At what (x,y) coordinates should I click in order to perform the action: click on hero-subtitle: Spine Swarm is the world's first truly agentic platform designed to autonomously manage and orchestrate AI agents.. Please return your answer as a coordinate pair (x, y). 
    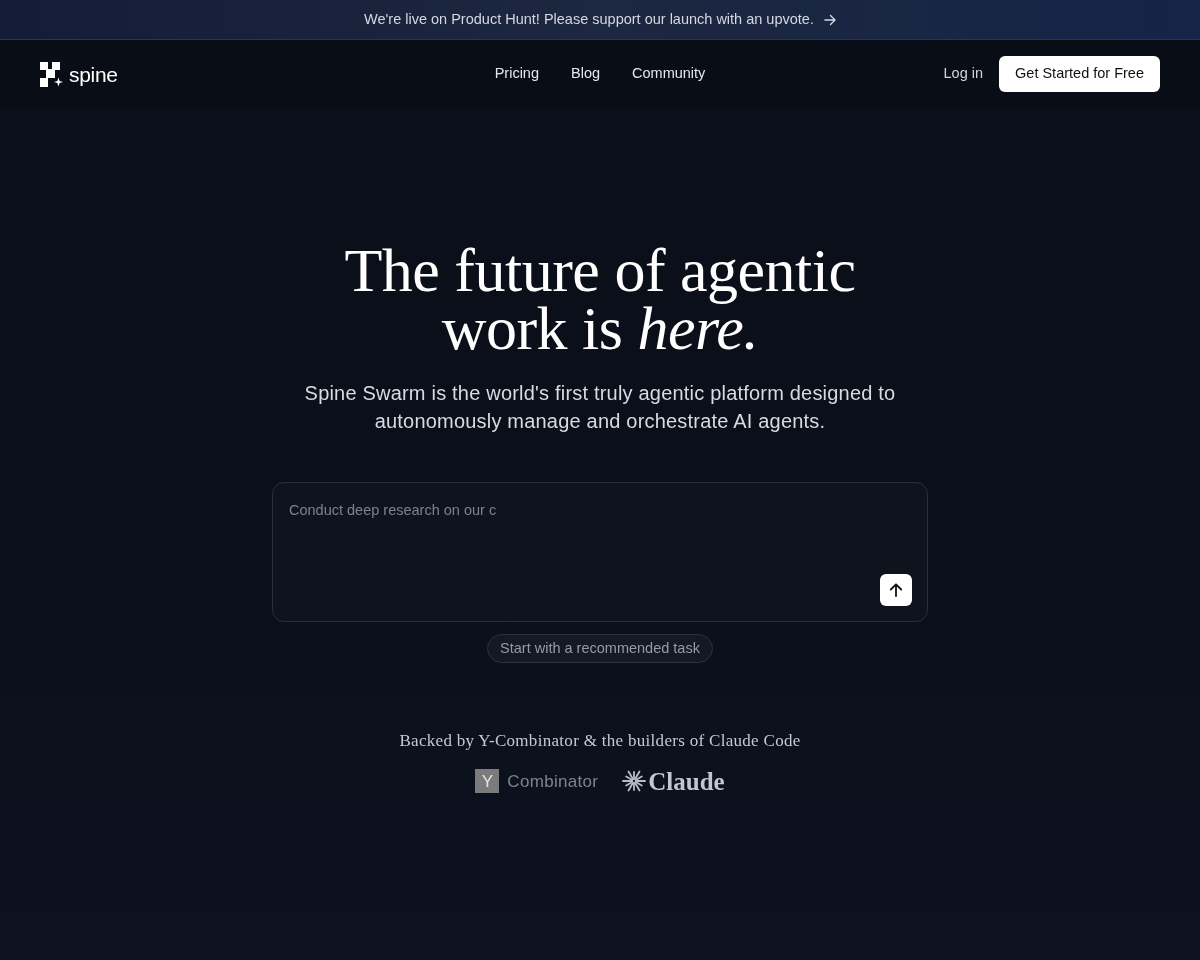
    Looking at the image, I should click on (600, 407).